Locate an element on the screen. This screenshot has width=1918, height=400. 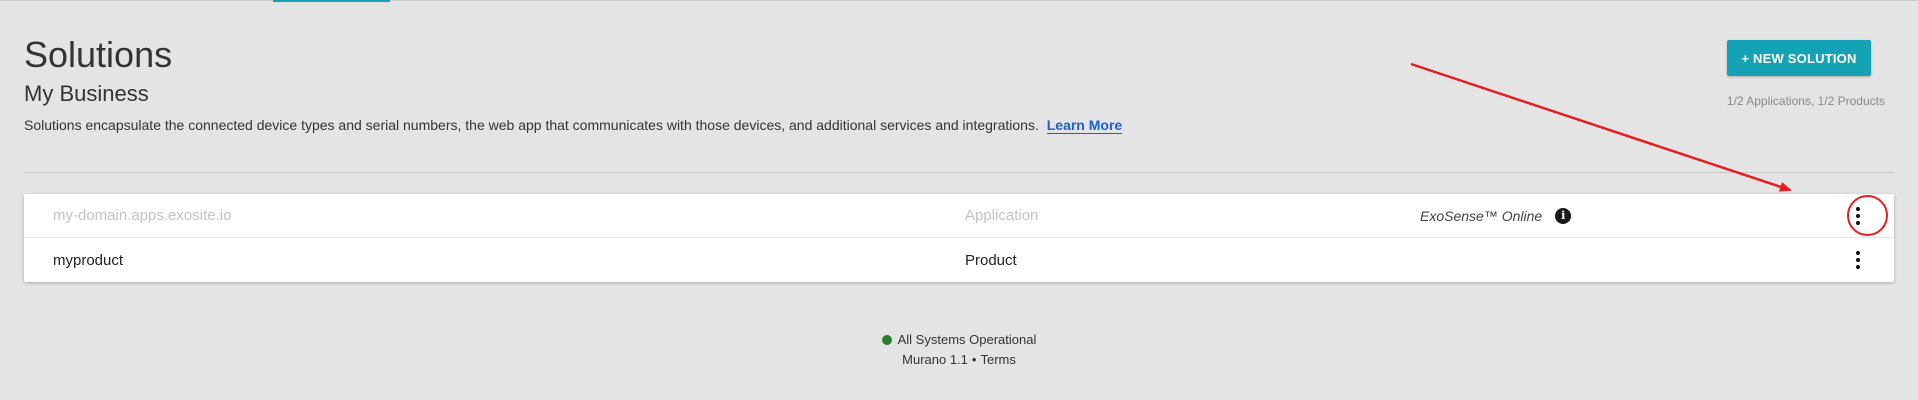
system-status: All Systems Operational is located at coordinates (959, 339).